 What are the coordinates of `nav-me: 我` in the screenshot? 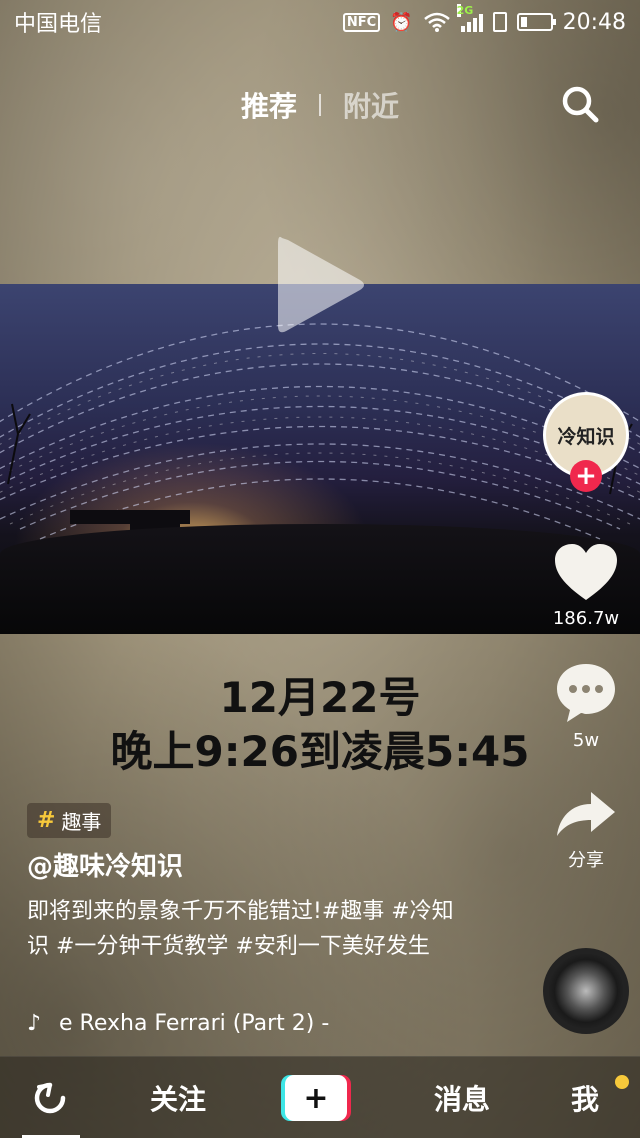 It's located at (585, 1097).